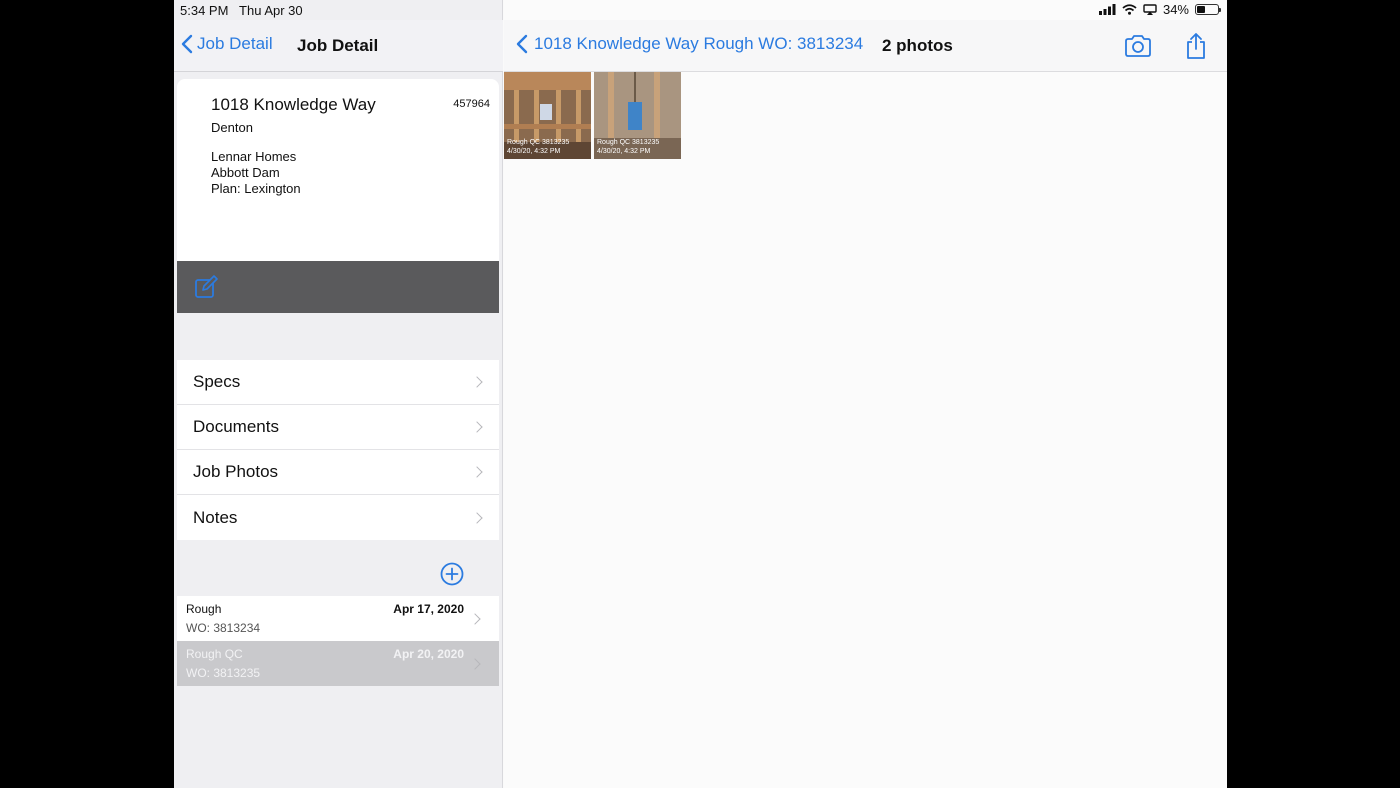 Image resolution: width=1400 pixels, height=788 pixels. Describe the element at coordinates (1196, 46) in the screenshot. I see `share-icon` at that location.